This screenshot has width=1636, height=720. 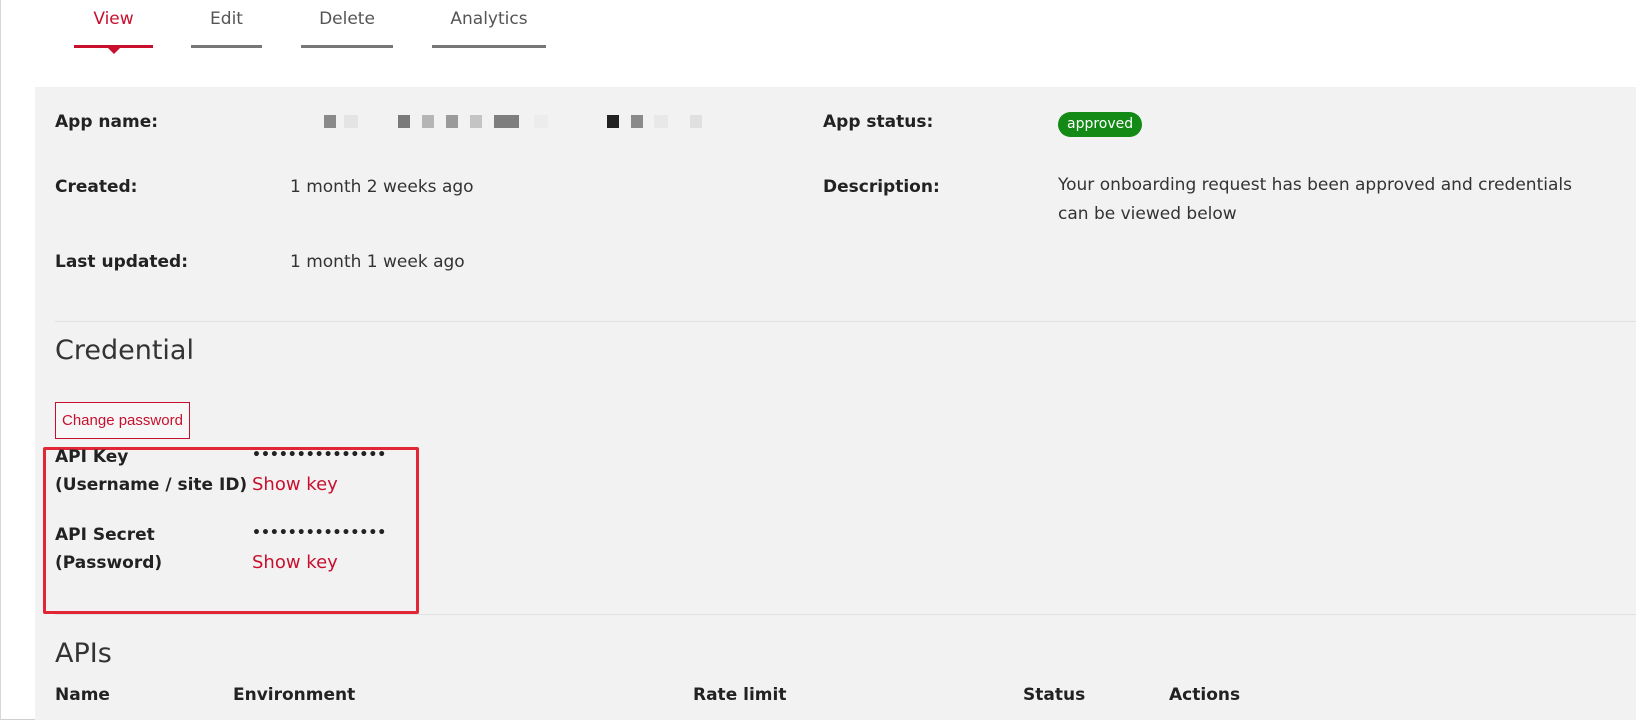 I want to click on api-secret-masked-value: •••••••••••••••, so click(x=319, y=533).